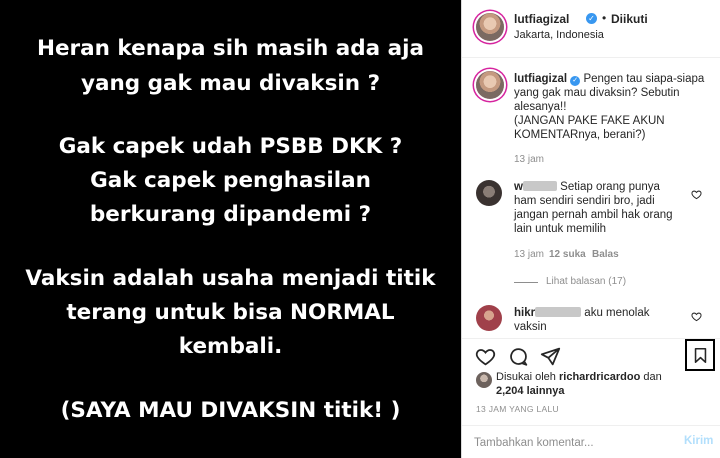 Image resolution: width=720 pixels, height=458 pixels. I want to click on likes-and: dan, so click(652, 377).